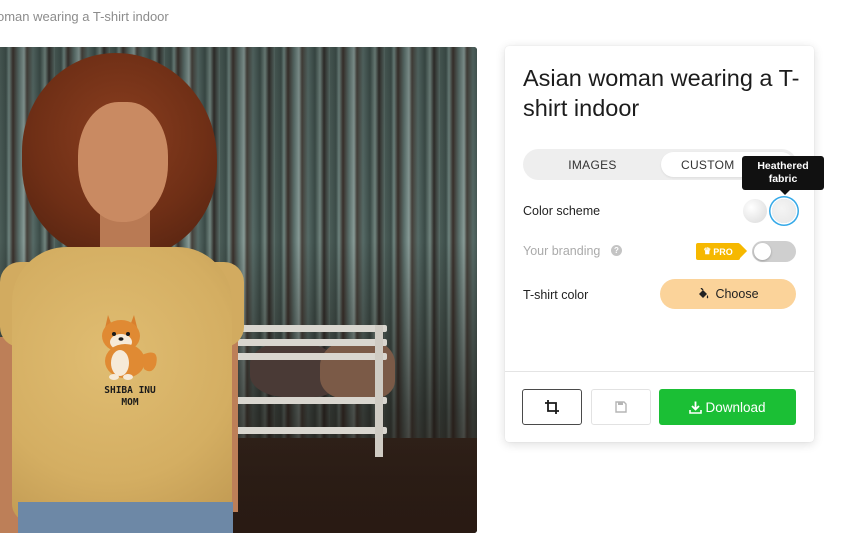  What do you see at coordinates (125, 517) in the screenshot?
I see `jeans` at bounding box center [125, 517].